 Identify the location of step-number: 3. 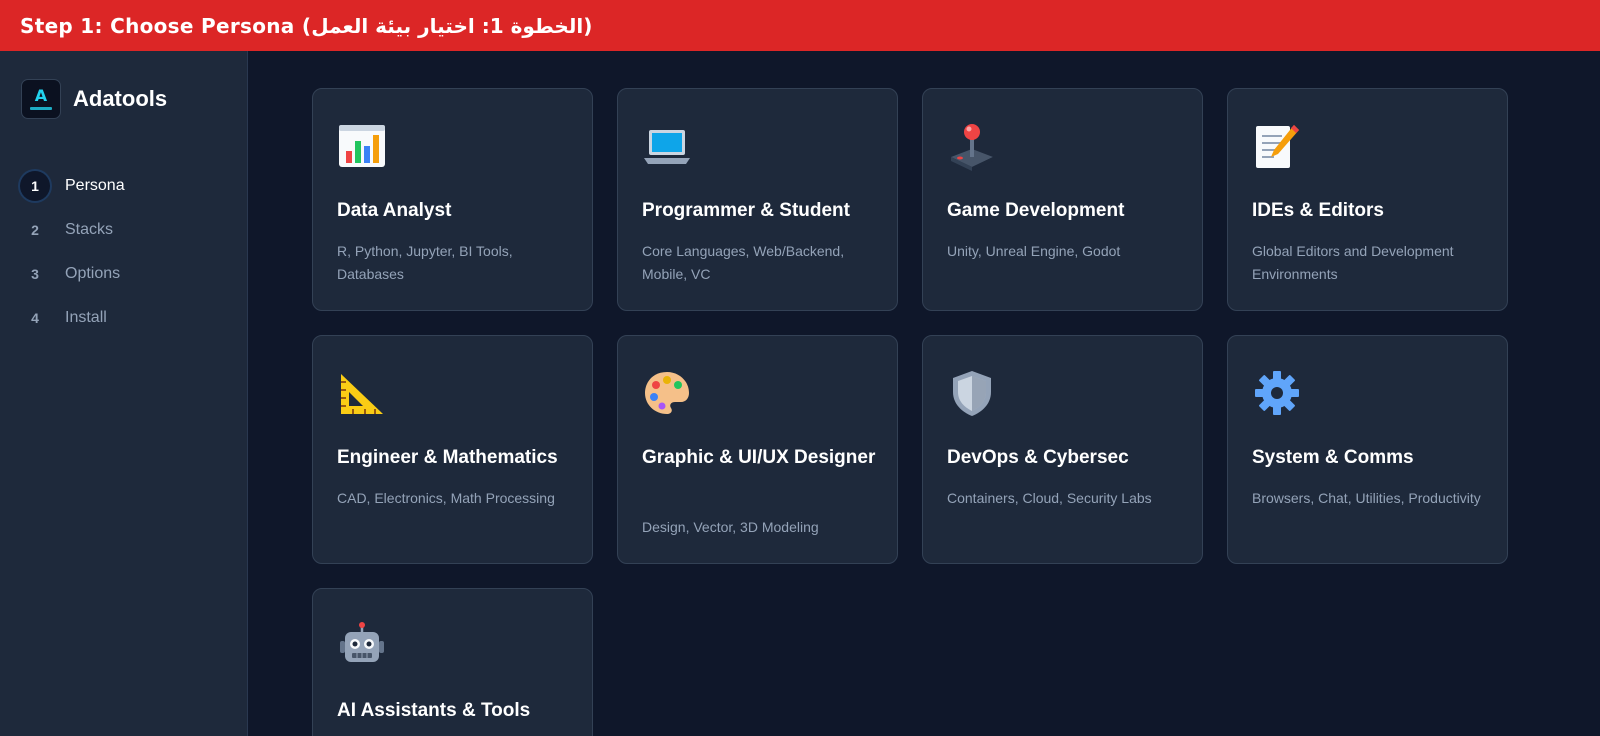
(35, 274).